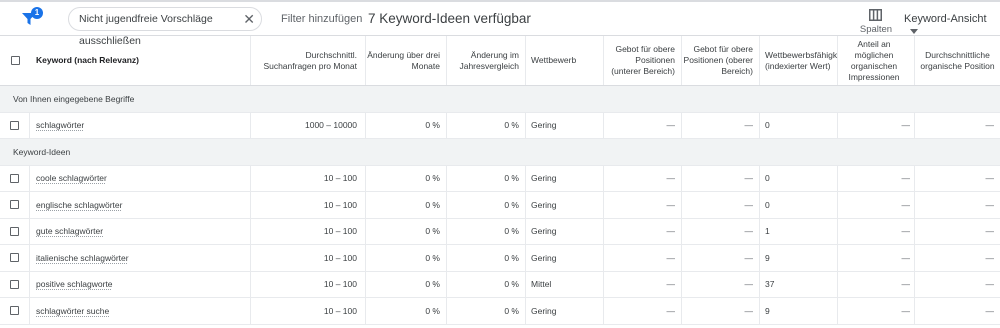 The width and height of the screenshot is (1000, 328). I want to click on header-yoy-change: Änderung im Jahresvergleich, so click(486, 60).